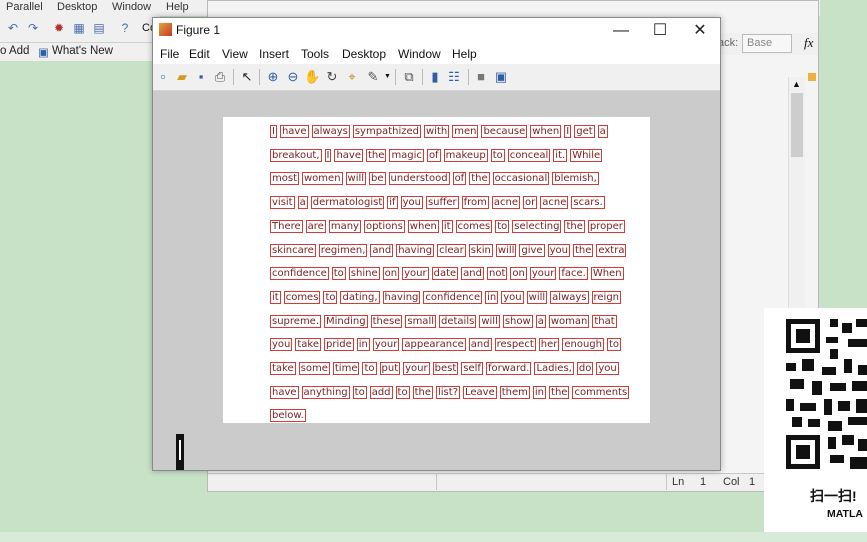  Describe the element at coordinates (808, 43) in the screenshot. I see `fx-icon: fx` at that location.